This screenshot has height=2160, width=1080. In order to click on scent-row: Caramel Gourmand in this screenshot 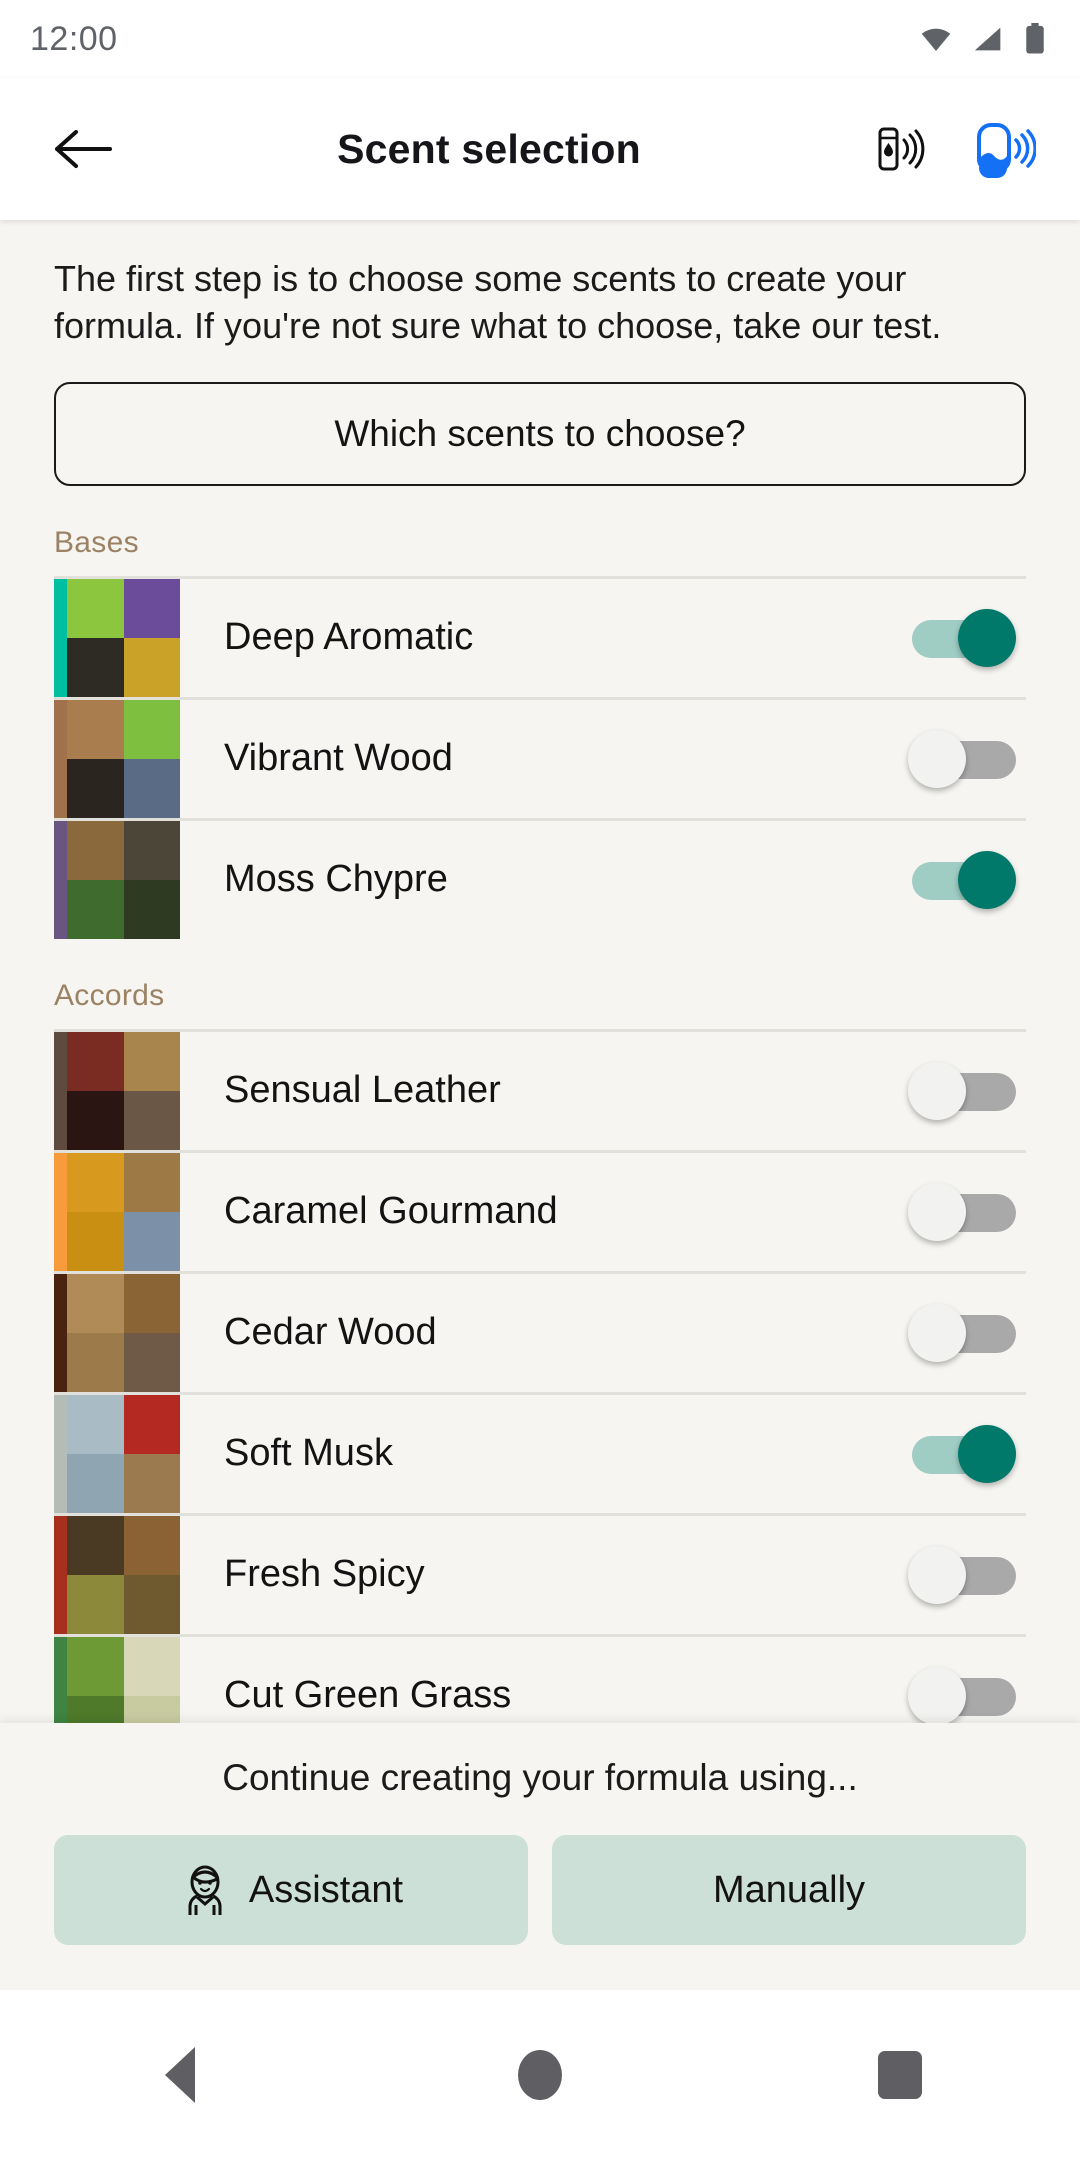, I will do `click(540, 1211)`.